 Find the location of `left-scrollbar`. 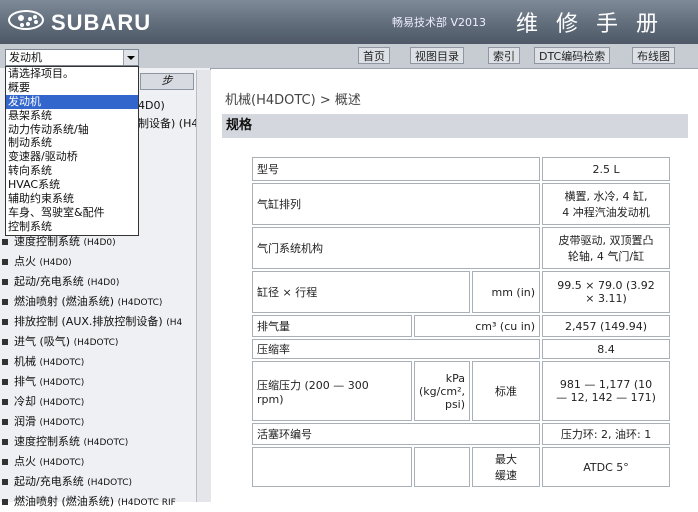

left-scrollbar is located at coordinates (203, 286).